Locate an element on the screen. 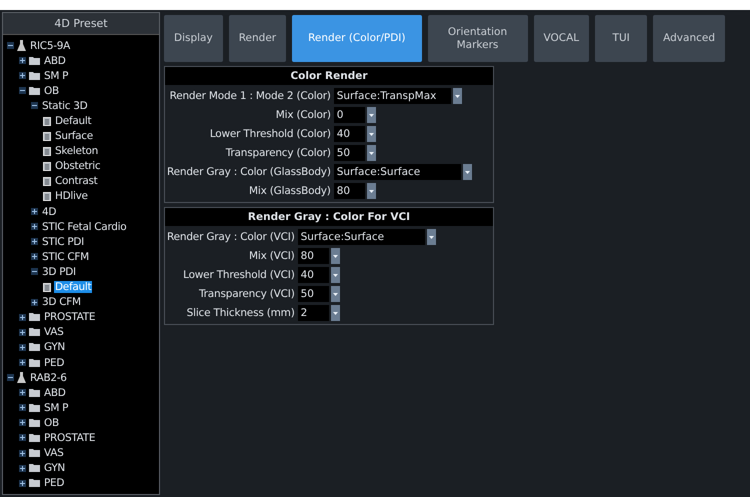 This screenshot has width=750, height=497. tree-item: Default is located at coordinates (73, 121).